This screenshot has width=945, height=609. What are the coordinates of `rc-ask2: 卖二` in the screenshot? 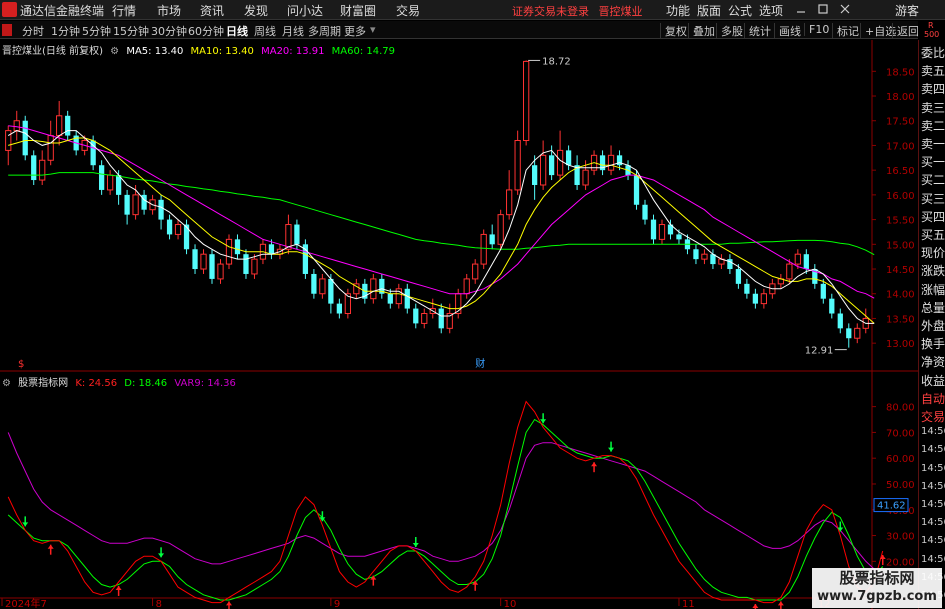 It's located at (933, 125).